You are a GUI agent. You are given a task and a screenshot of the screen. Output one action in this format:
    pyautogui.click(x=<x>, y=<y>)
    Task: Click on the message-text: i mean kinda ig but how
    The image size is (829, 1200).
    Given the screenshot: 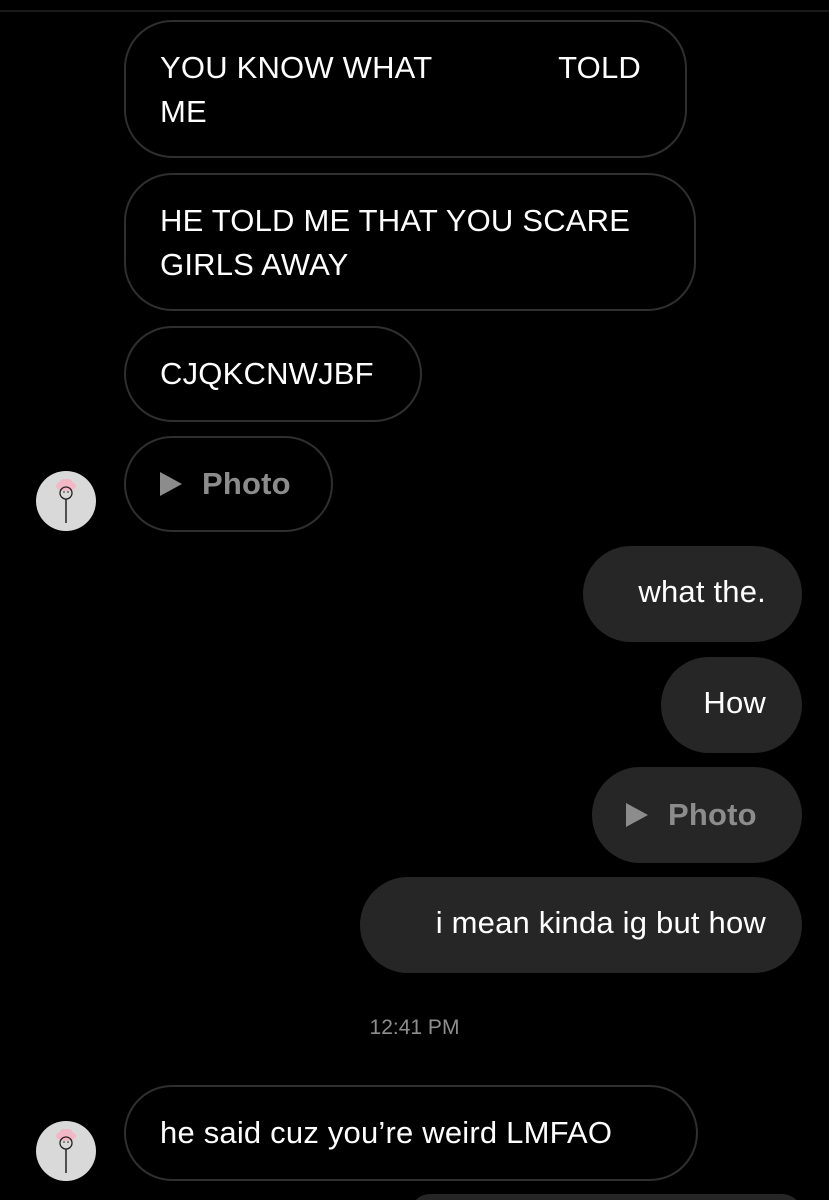 What is the action you would take?
    pyautogui.click(x=600, y=922)
    